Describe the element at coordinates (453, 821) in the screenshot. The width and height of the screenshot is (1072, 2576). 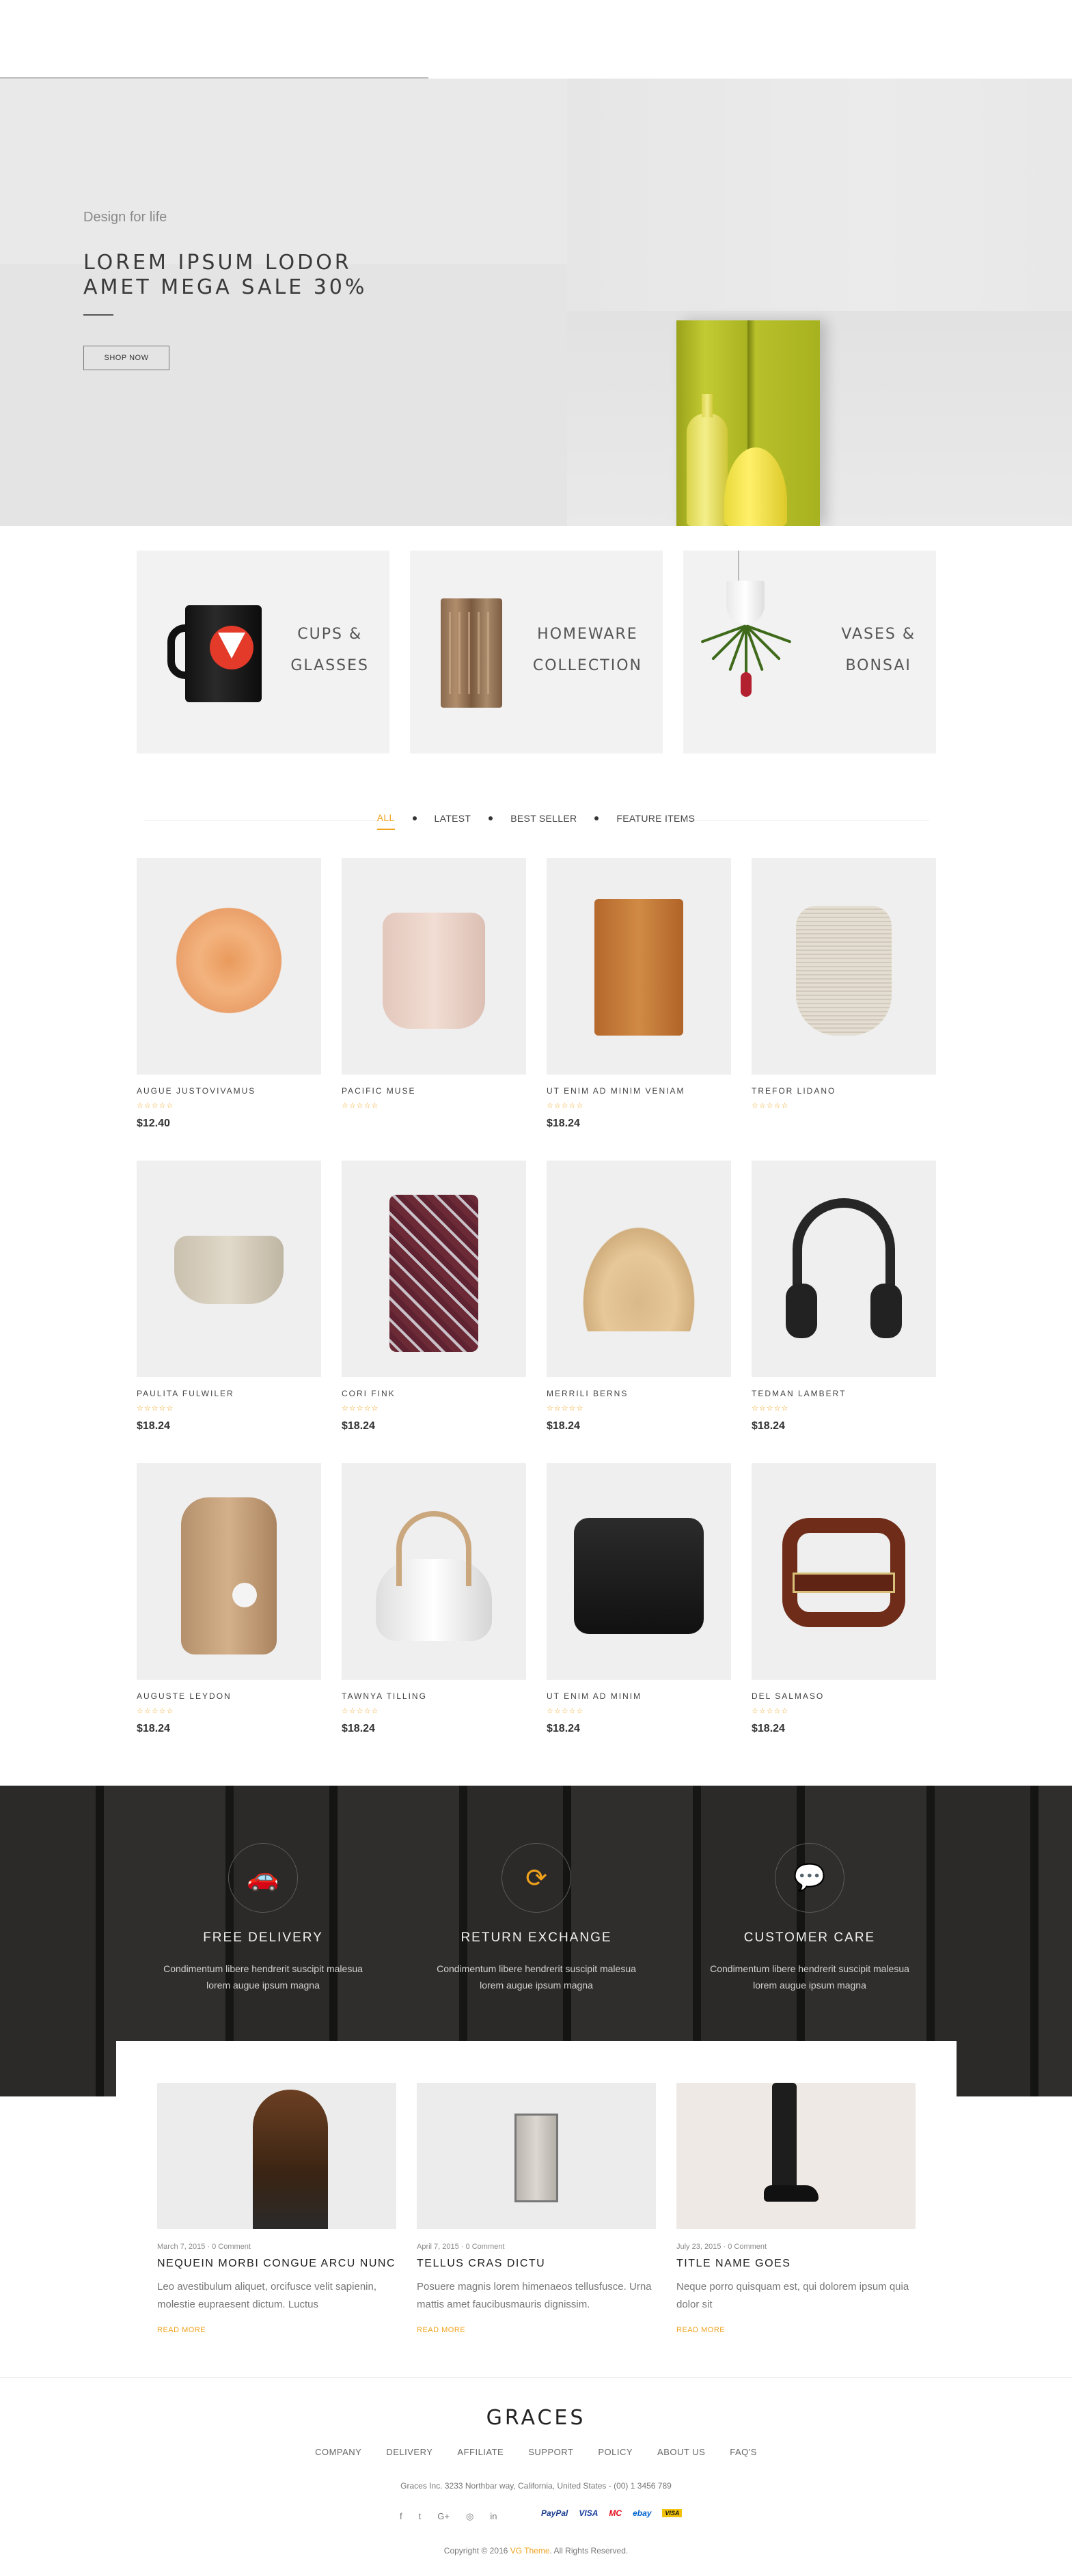
I see `tab-latest: LATEST` at that location.